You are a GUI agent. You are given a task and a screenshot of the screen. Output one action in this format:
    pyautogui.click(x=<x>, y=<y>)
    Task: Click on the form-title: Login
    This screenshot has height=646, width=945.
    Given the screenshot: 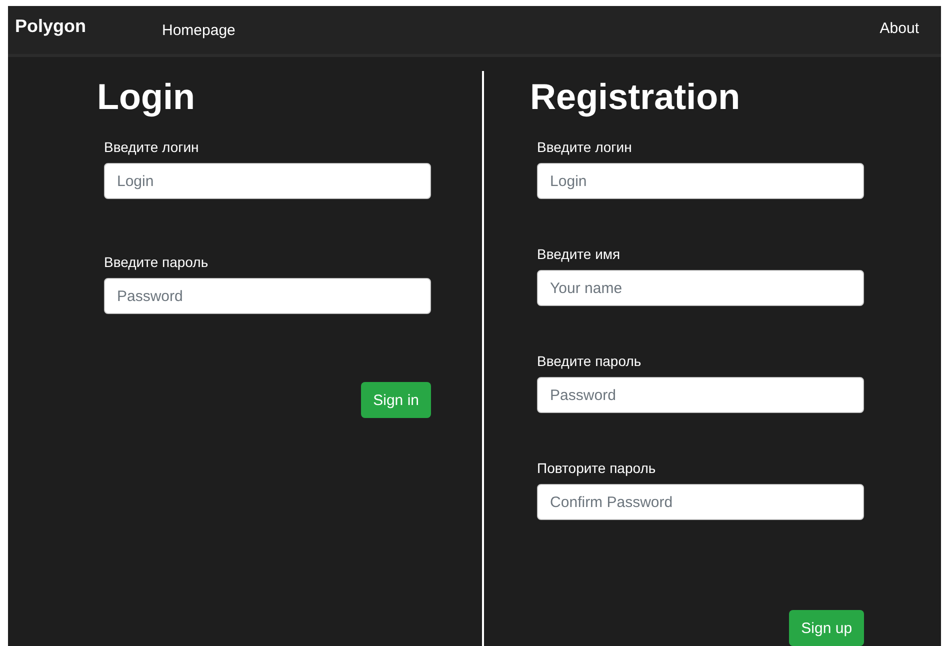 What is the action you would take?
    pyautogui.click(x=146, y=97)
    